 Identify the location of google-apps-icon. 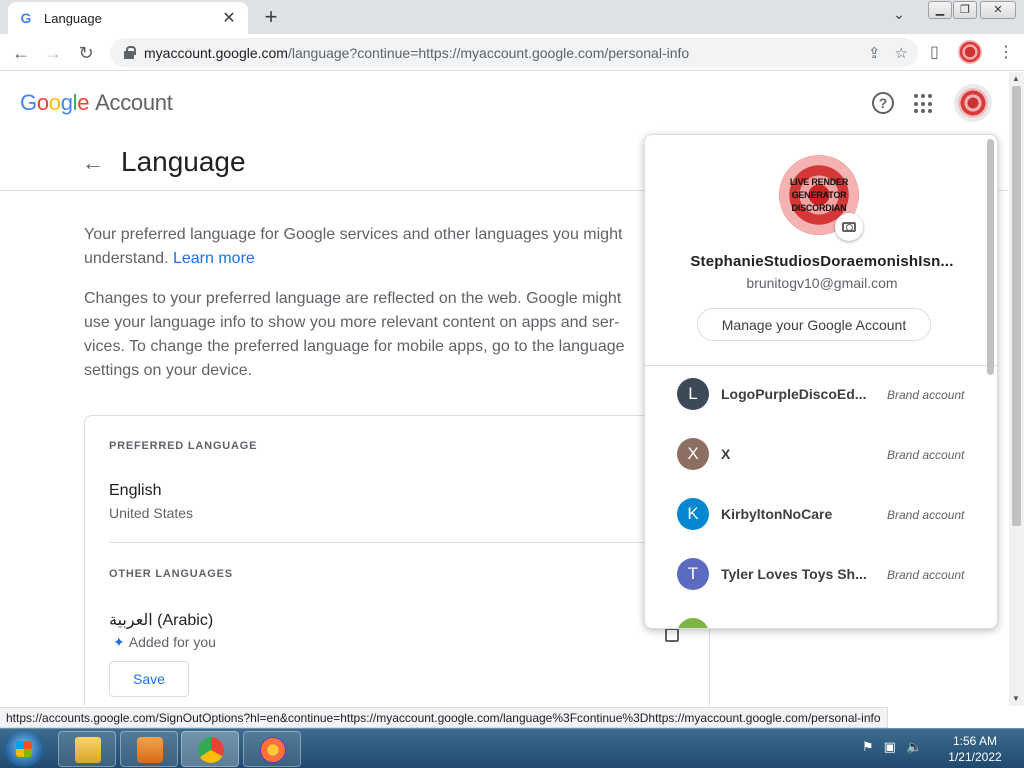
(924, 104).